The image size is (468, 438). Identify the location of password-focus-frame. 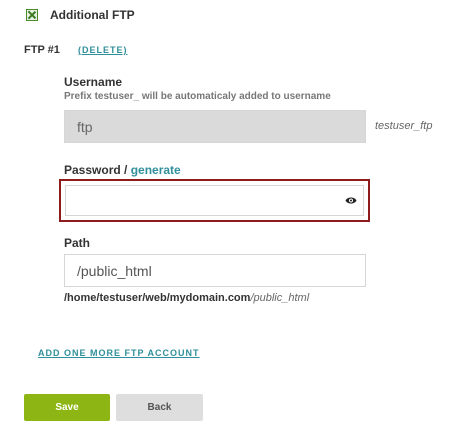
(214, 200).